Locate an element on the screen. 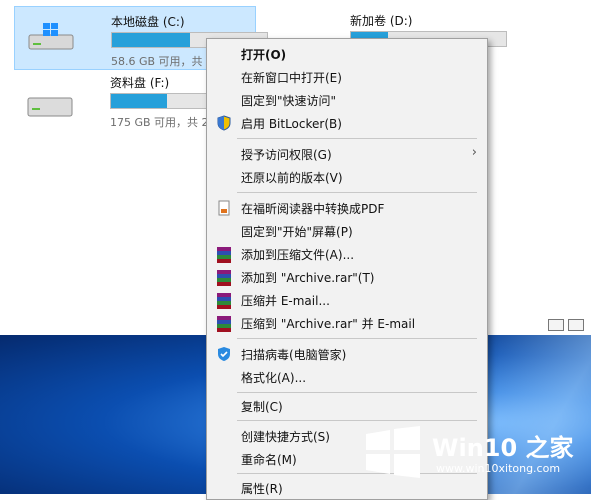  menu-open: 打开(O) is located at coordinates (347, 54).